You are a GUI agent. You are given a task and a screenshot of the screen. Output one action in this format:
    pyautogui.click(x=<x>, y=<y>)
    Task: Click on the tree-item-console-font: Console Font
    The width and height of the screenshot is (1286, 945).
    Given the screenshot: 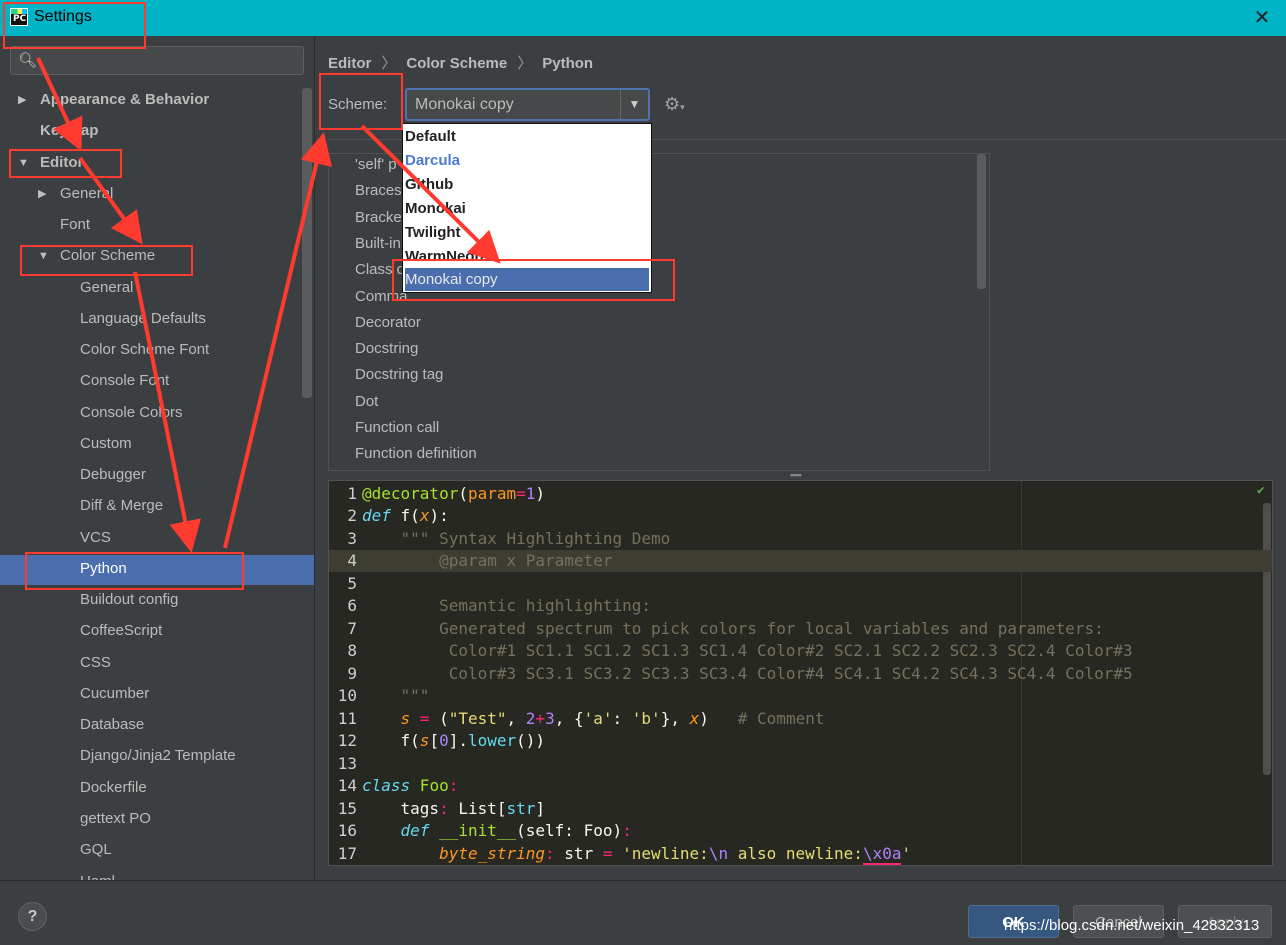 What is the action you would take?
    pyautogui.click(x=124, y=381)
    